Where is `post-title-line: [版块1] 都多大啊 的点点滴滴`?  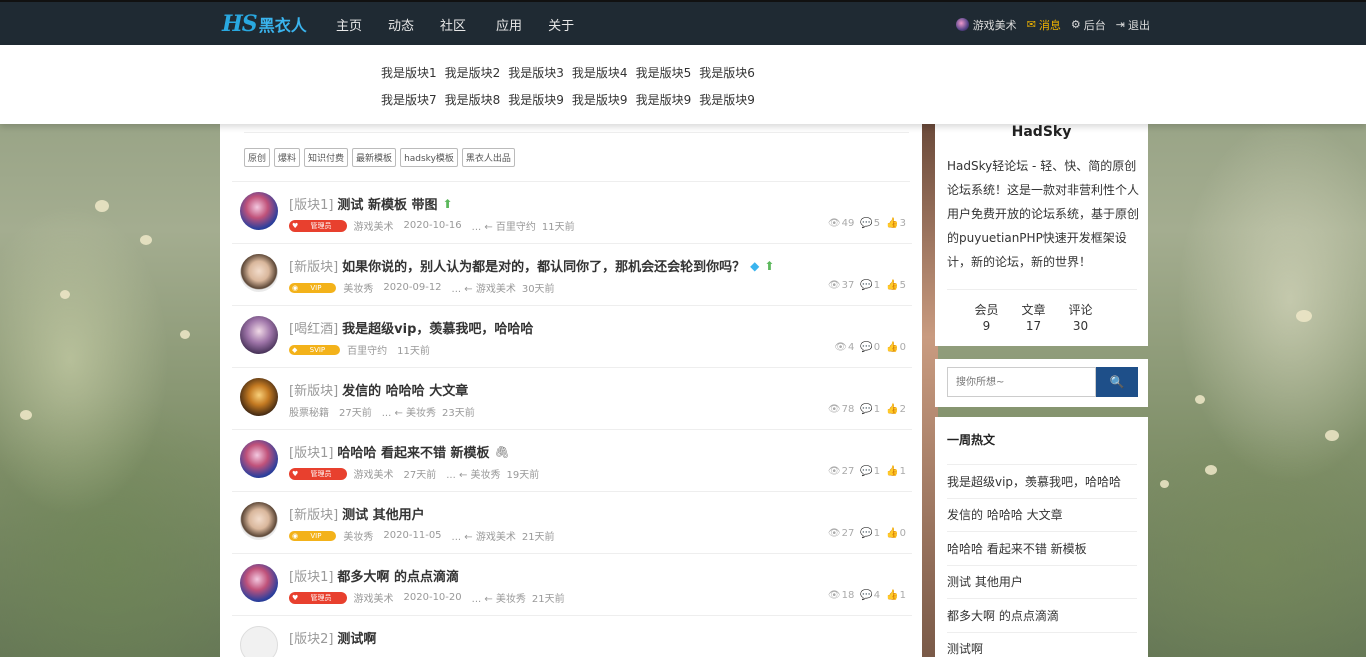 post-title-line: [版块1] 都多大啊 的点点滴滴 is located at coordinates (374, 575).